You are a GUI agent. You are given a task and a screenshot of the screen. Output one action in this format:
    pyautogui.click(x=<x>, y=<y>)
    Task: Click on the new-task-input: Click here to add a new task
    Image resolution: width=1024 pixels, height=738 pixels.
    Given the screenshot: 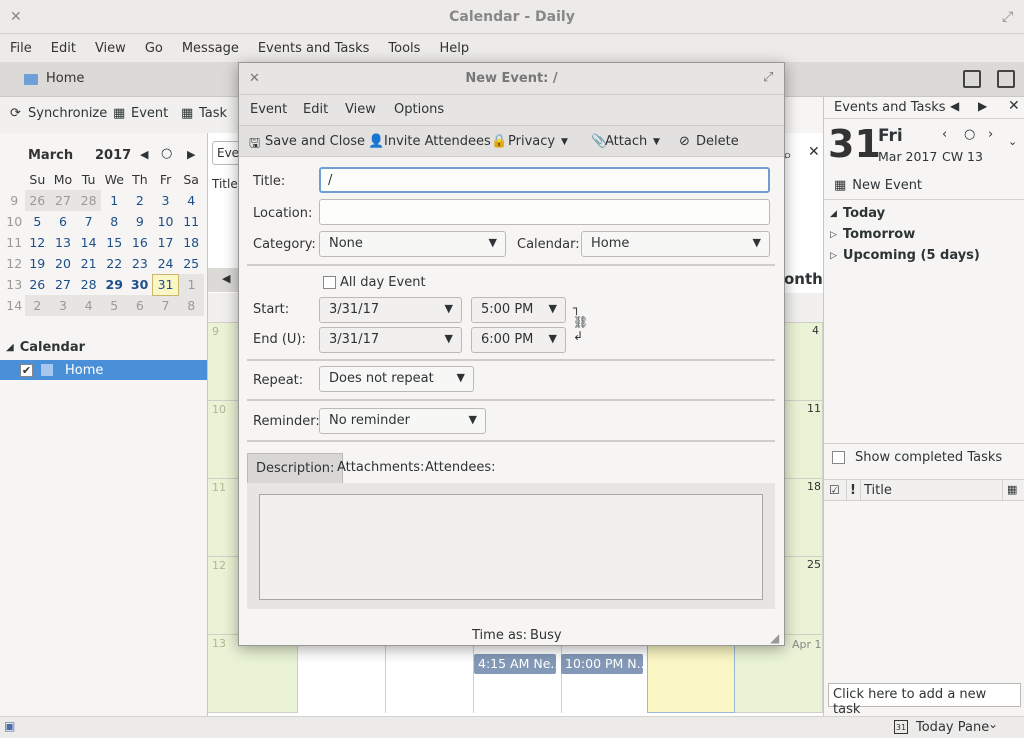 What is the action you would take?
    pyautogui.click(x=924, y=700)
    